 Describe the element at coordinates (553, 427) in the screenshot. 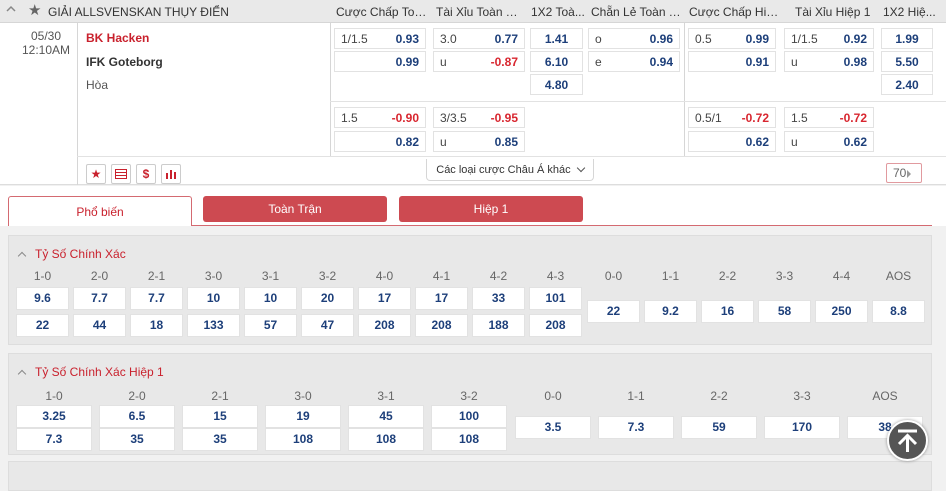

I see `draw-score-odds: 3.5` at that location.